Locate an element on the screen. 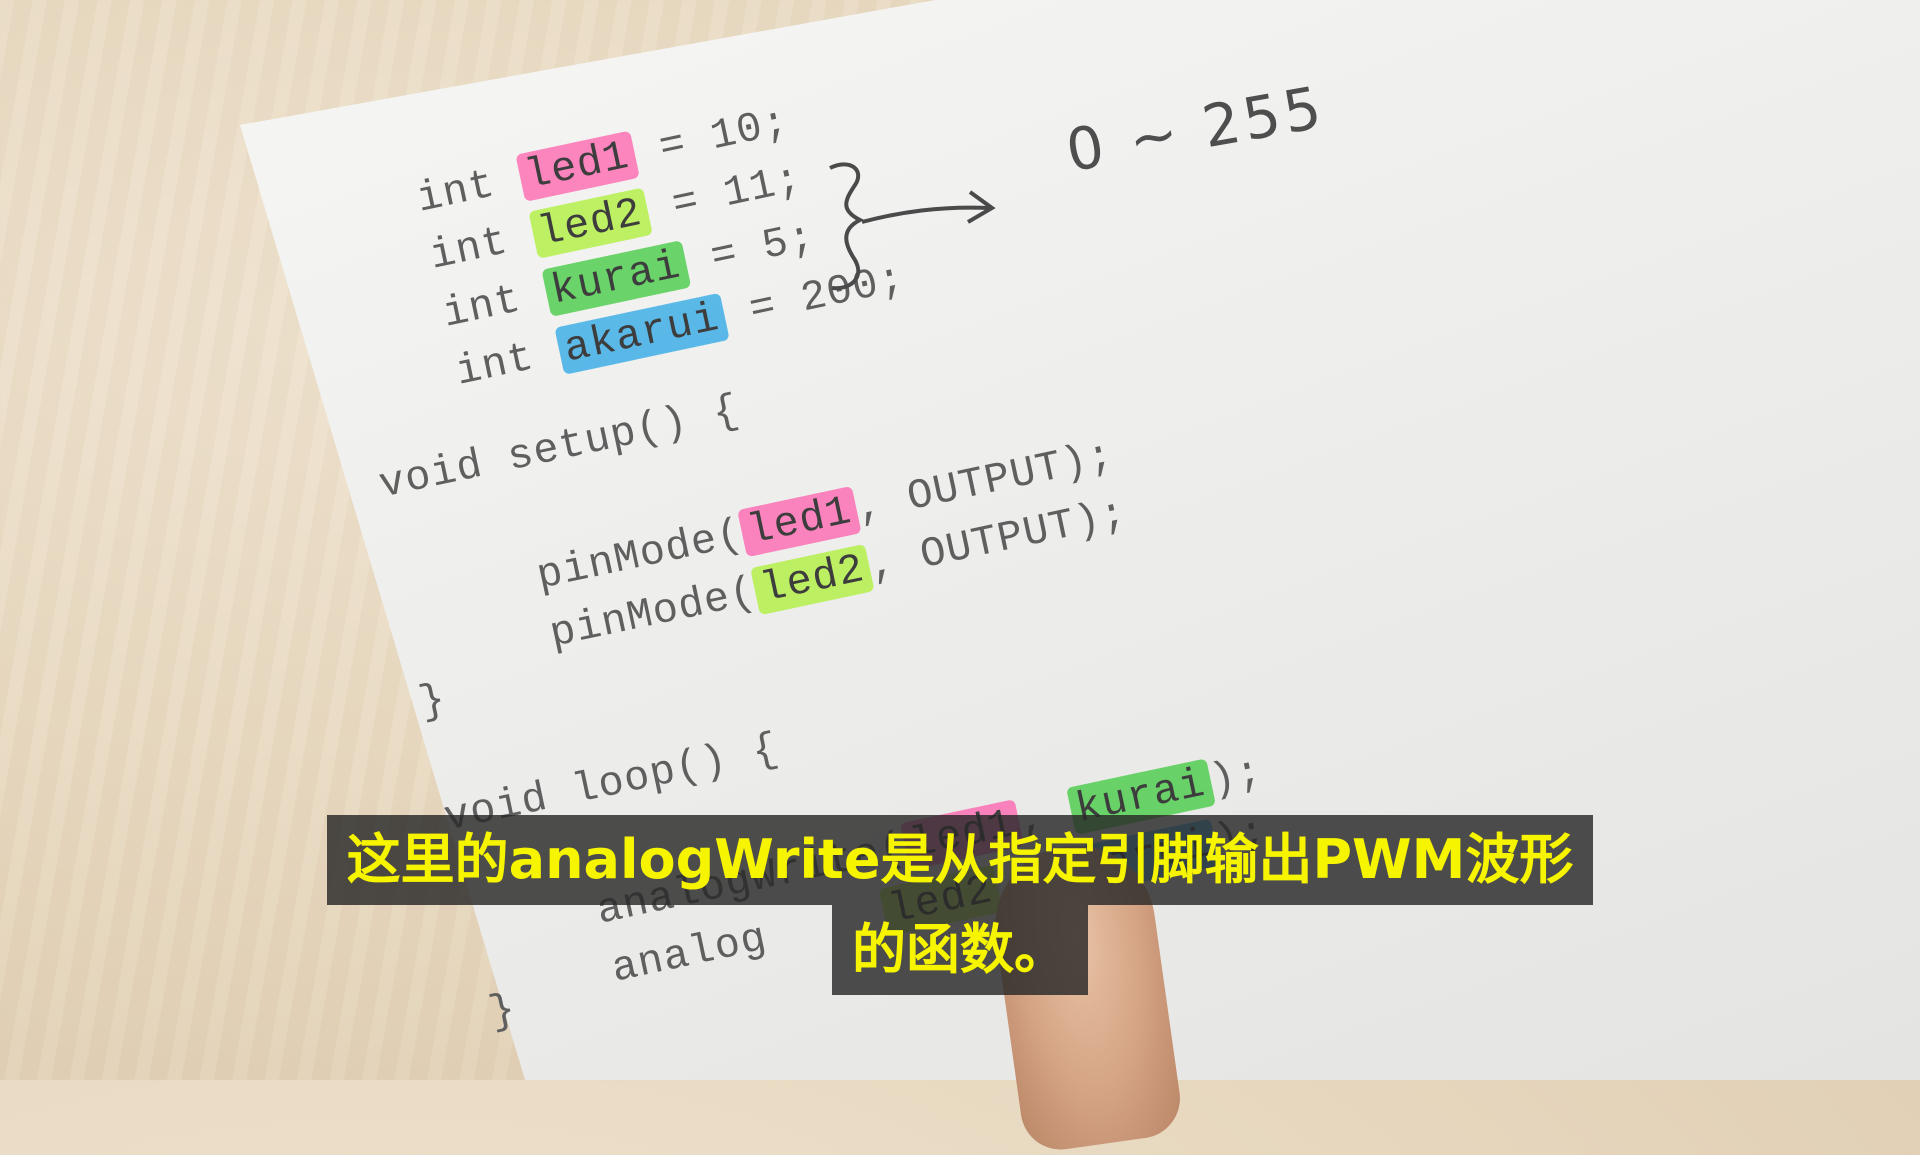  variable-led2: led2 is located at coordinates (812, 579).